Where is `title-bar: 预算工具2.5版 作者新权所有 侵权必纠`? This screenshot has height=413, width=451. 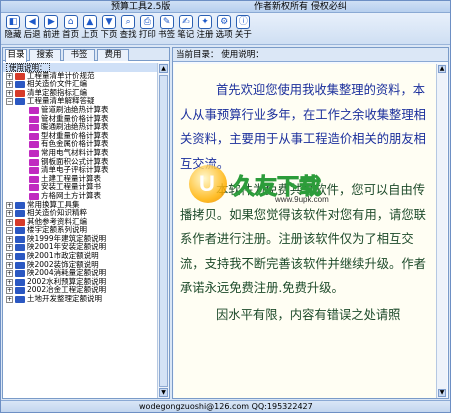
title-bar: 预算工具2.5版 作者新权所有 侵权必纠 is located at coordinates (225, 7).